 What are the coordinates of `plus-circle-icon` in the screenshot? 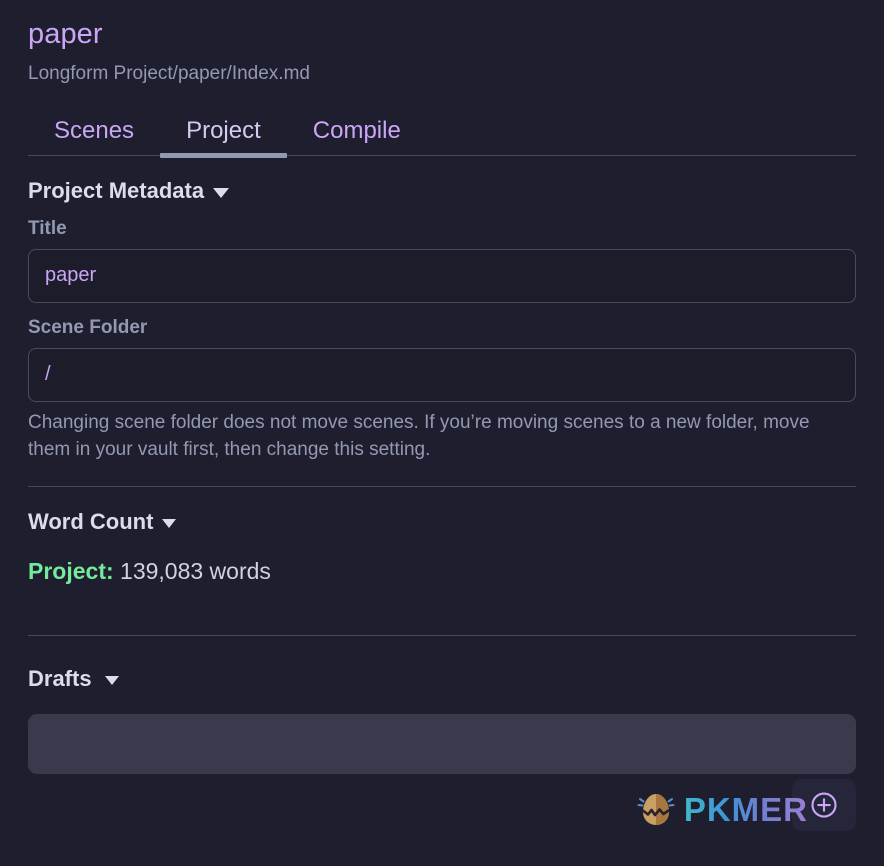 It's located at (824, 805).